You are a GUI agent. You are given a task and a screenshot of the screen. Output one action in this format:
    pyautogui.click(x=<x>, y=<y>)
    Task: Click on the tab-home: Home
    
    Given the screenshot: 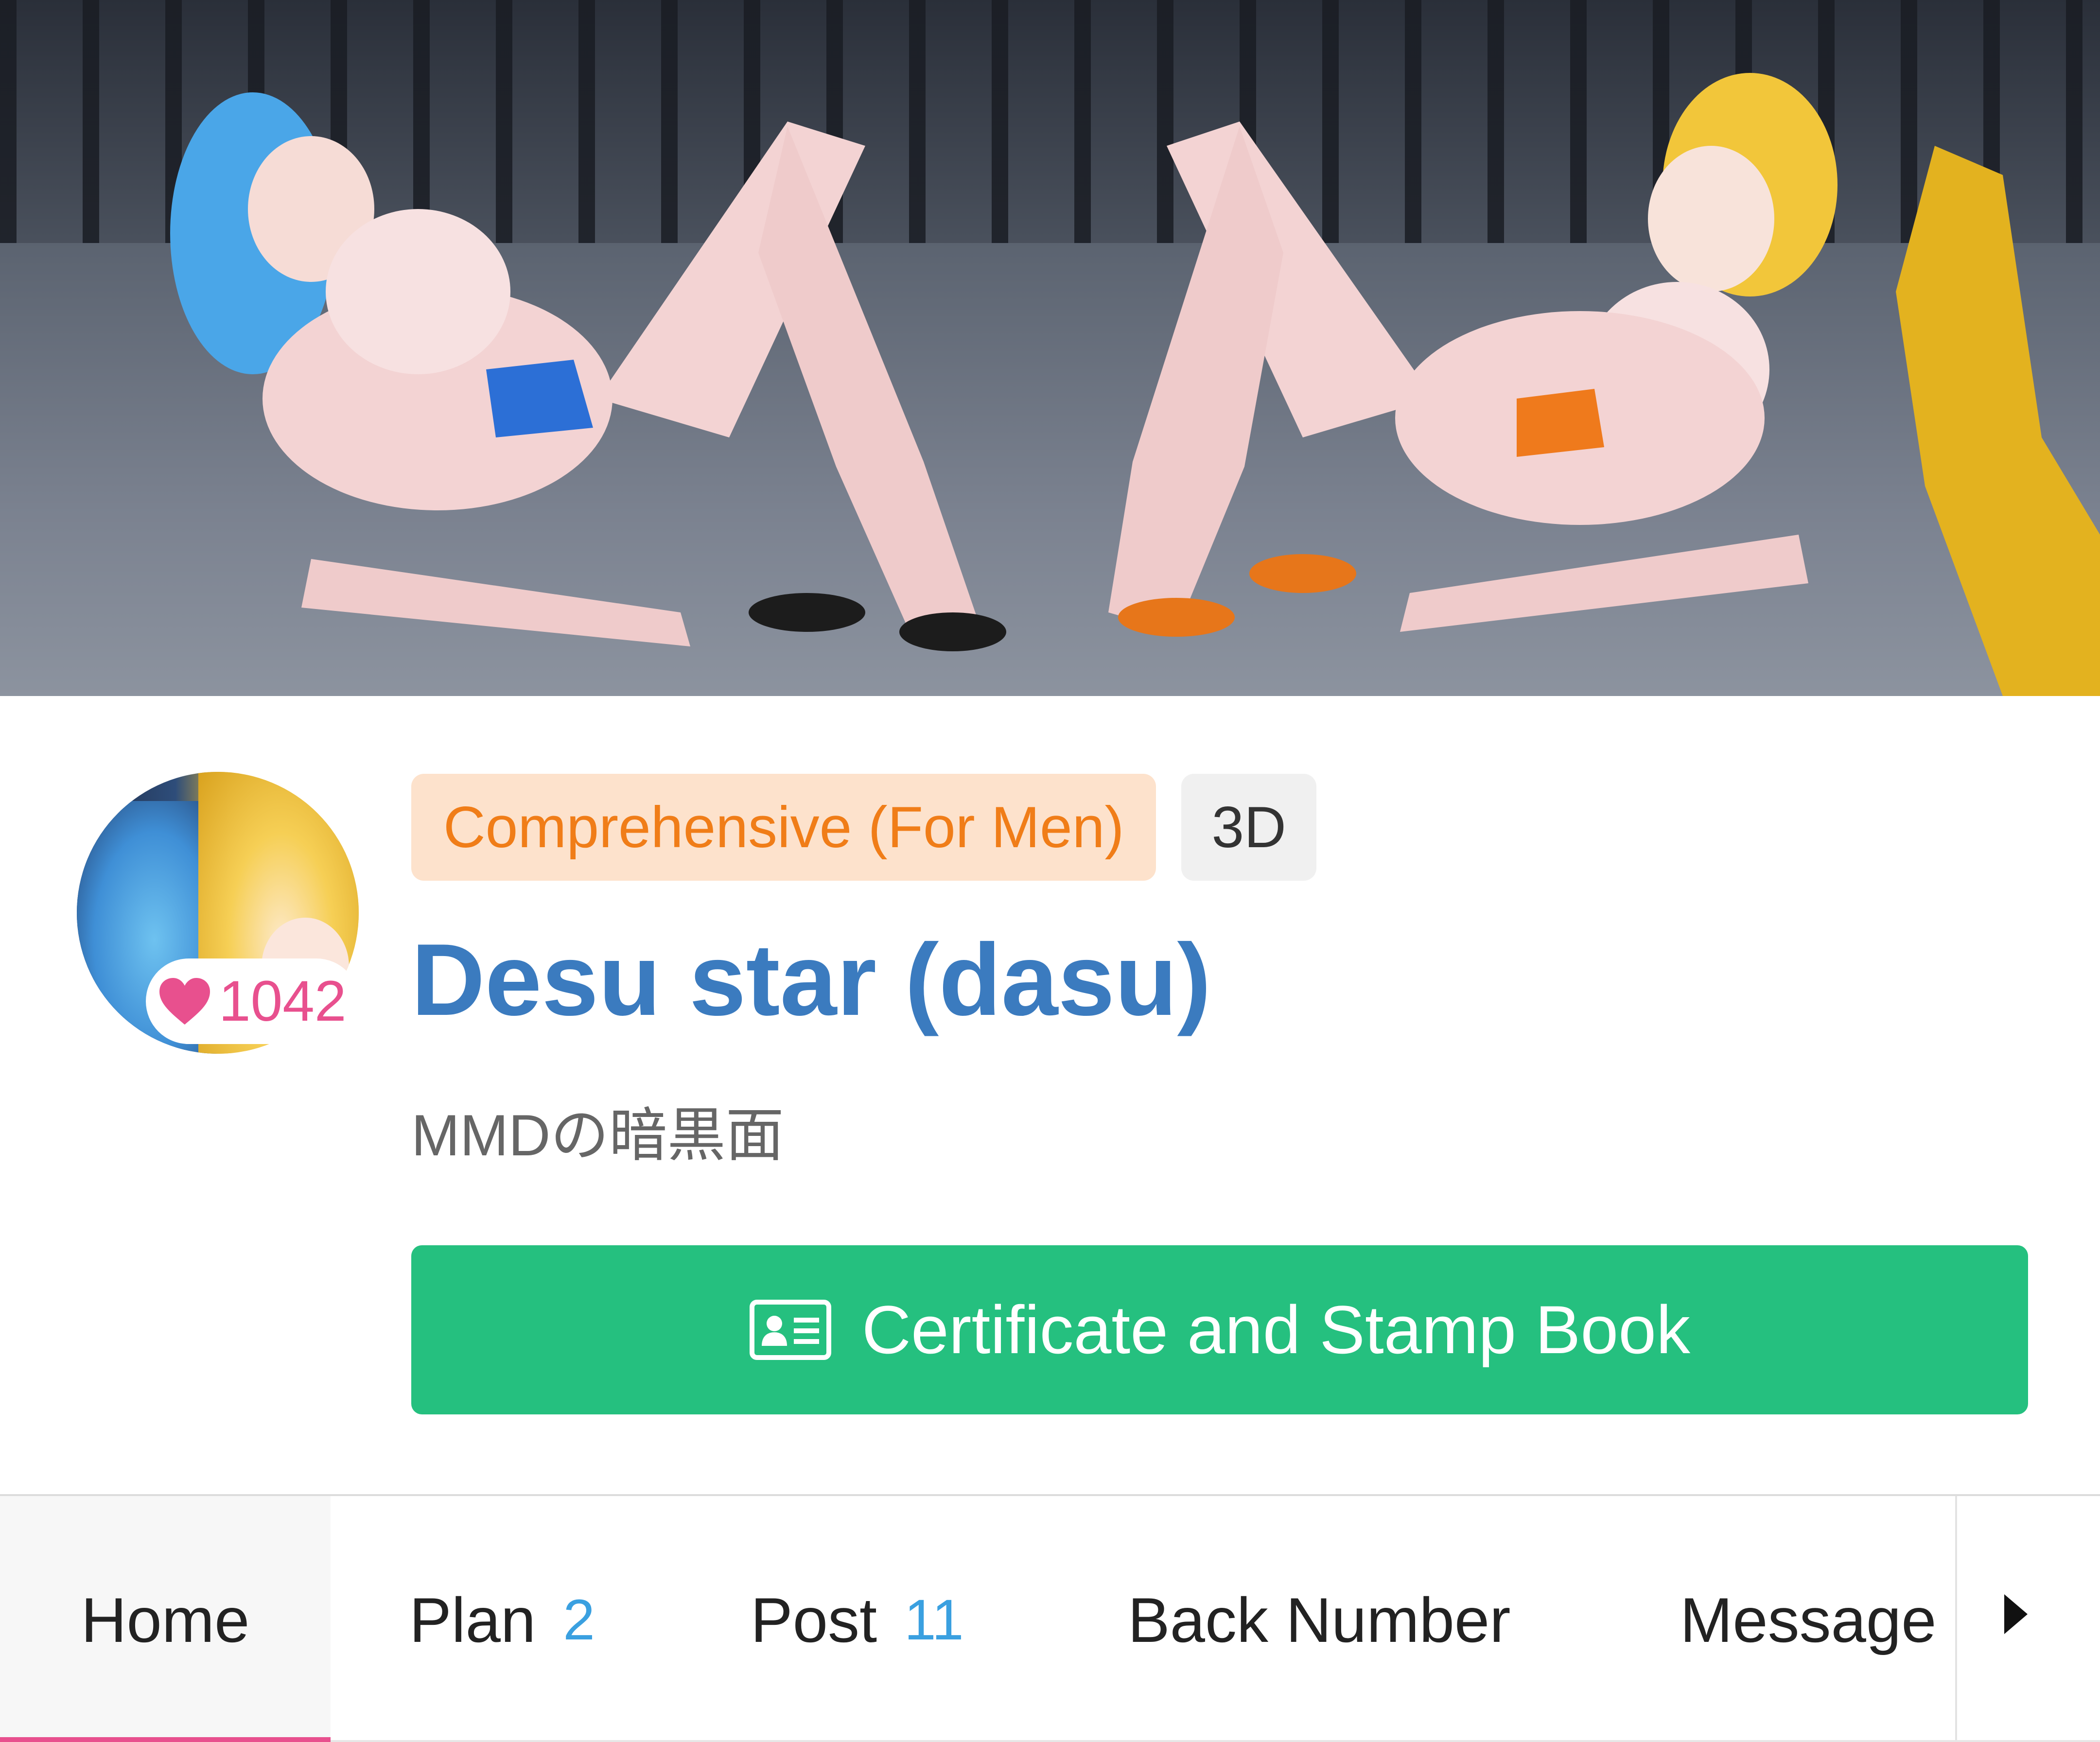 What is the action you would take?
    pyautogui.click(x=165, y=1619)
    